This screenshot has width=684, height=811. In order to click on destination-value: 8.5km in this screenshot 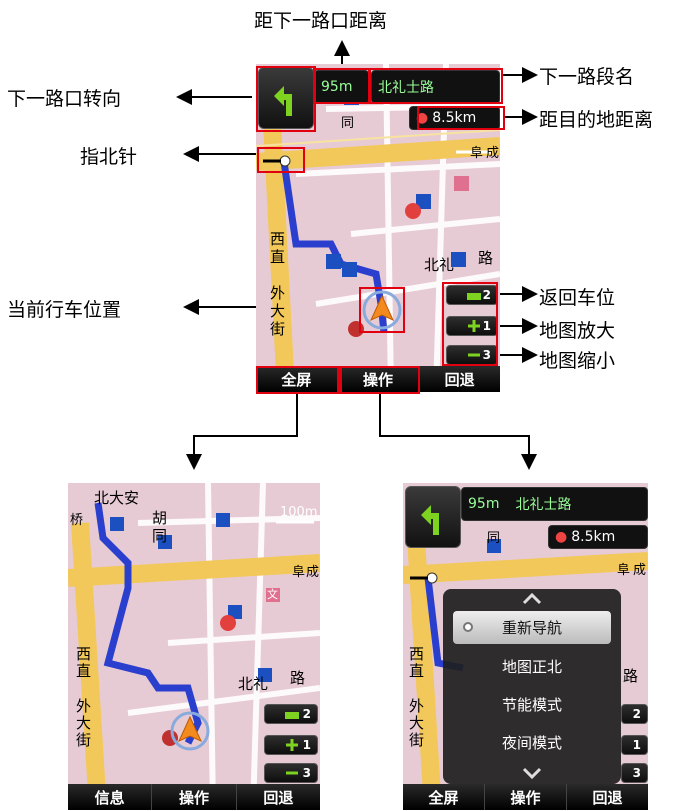, I will do `click(593, 537)`.